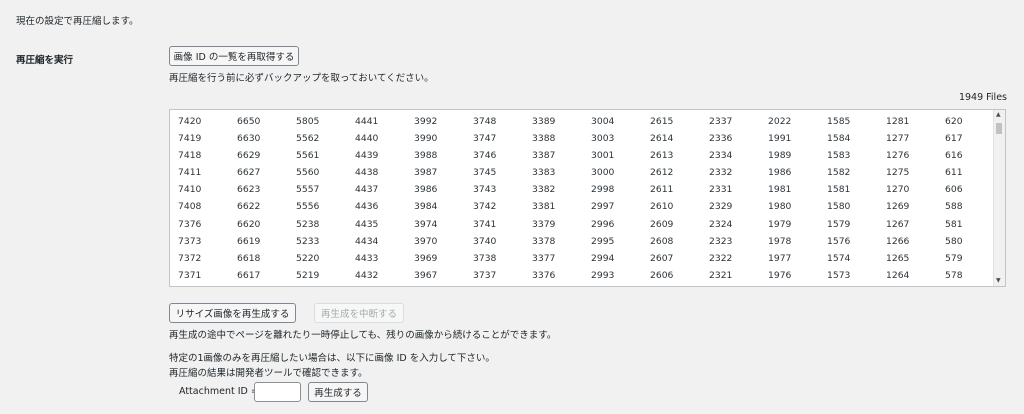  What do you see at coordinates (219, 391) in the screenshot?
I see `attachment-id-label: Attachment ID =` at bounding box center [219, 391].